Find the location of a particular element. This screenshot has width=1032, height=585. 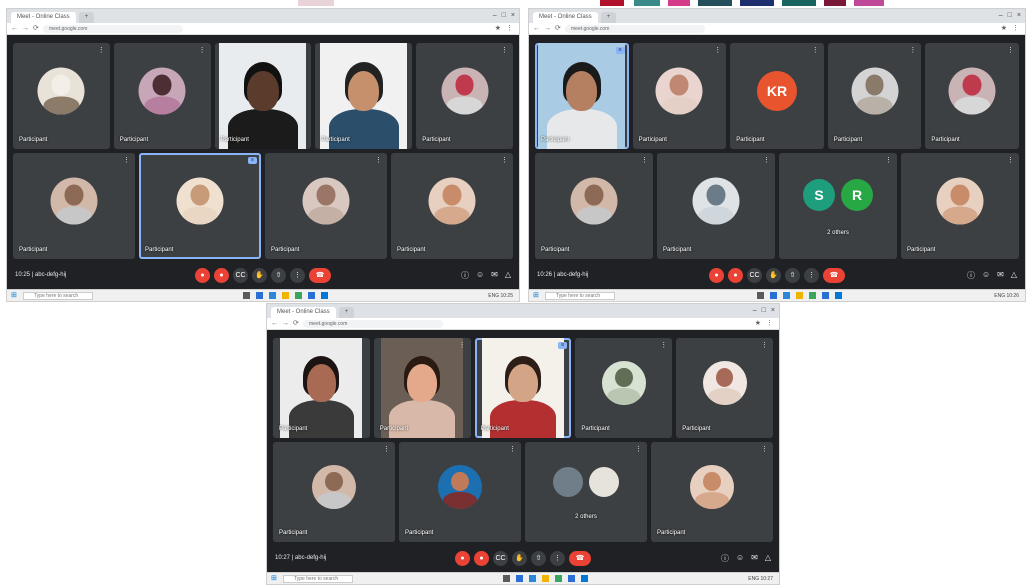

captions-button: CC is located at coordinates (500, 558).